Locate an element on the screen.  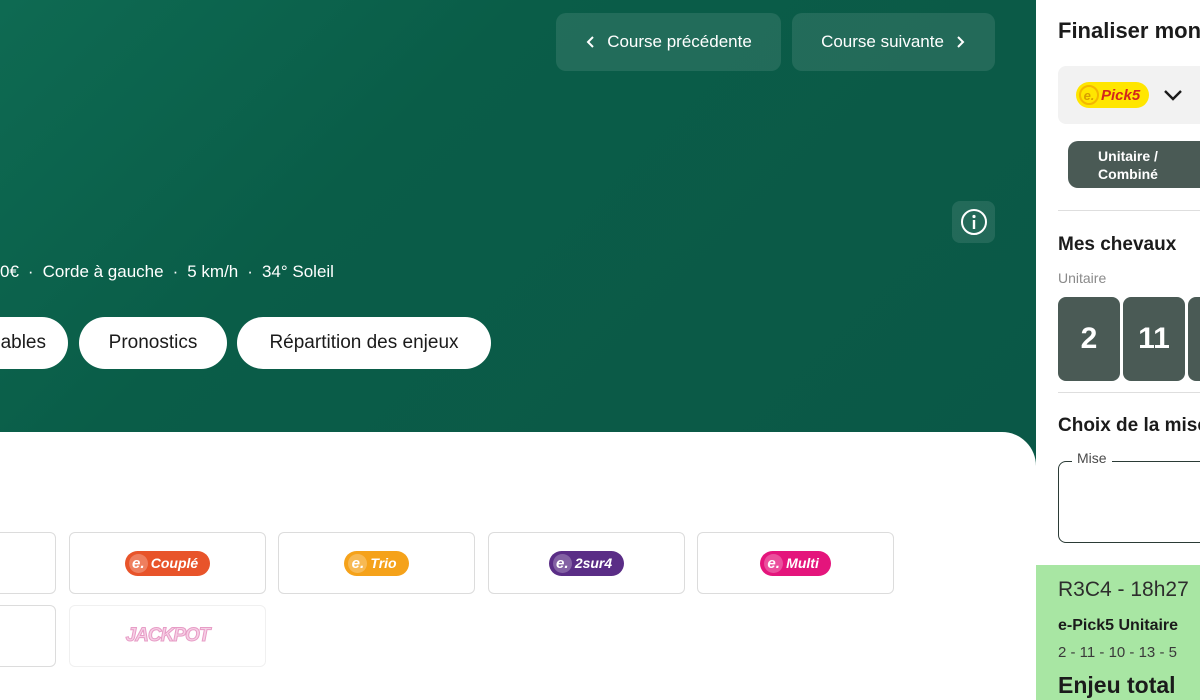
mode-unitaire-combine-button: Unitaire / Combiné is located at coordinates (1134, 164).